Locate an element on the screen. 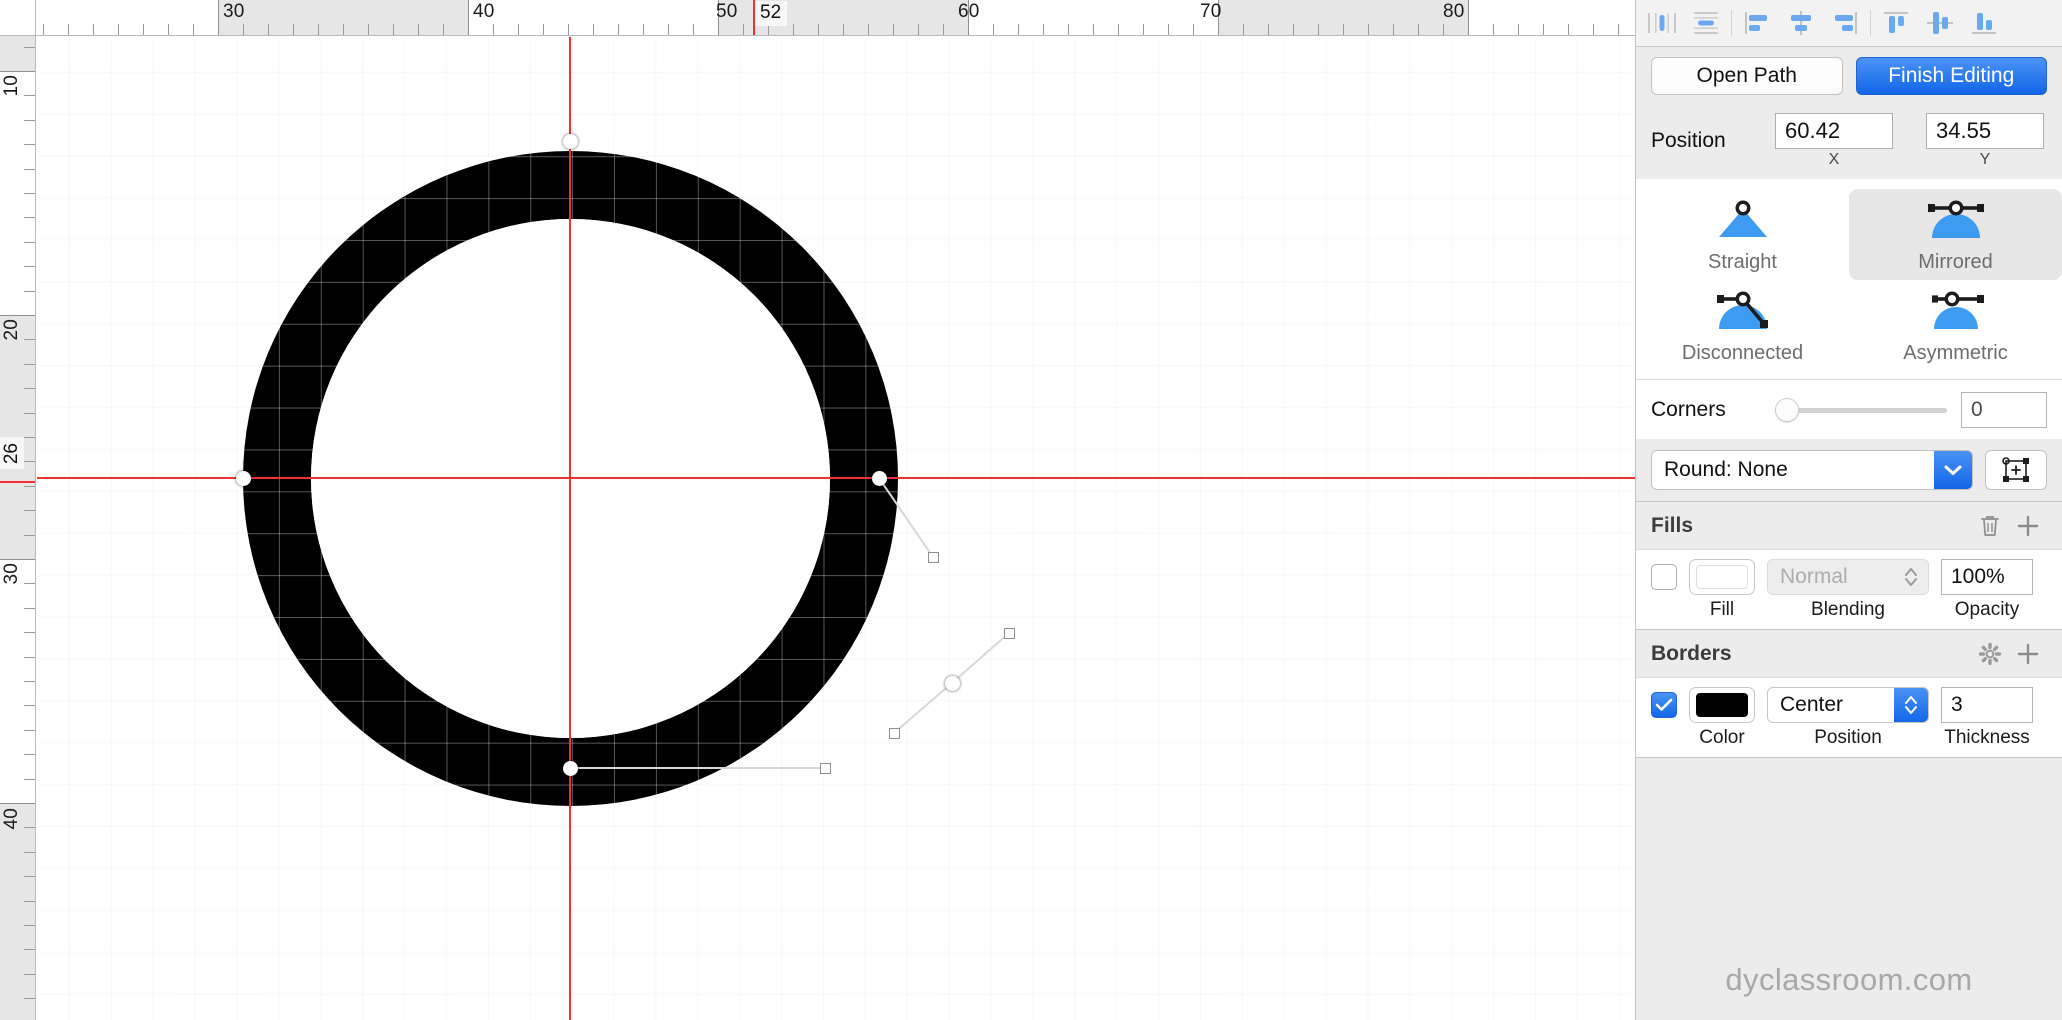 The image size is (2062, 1020). node-top is located at coordinates (570, 141).